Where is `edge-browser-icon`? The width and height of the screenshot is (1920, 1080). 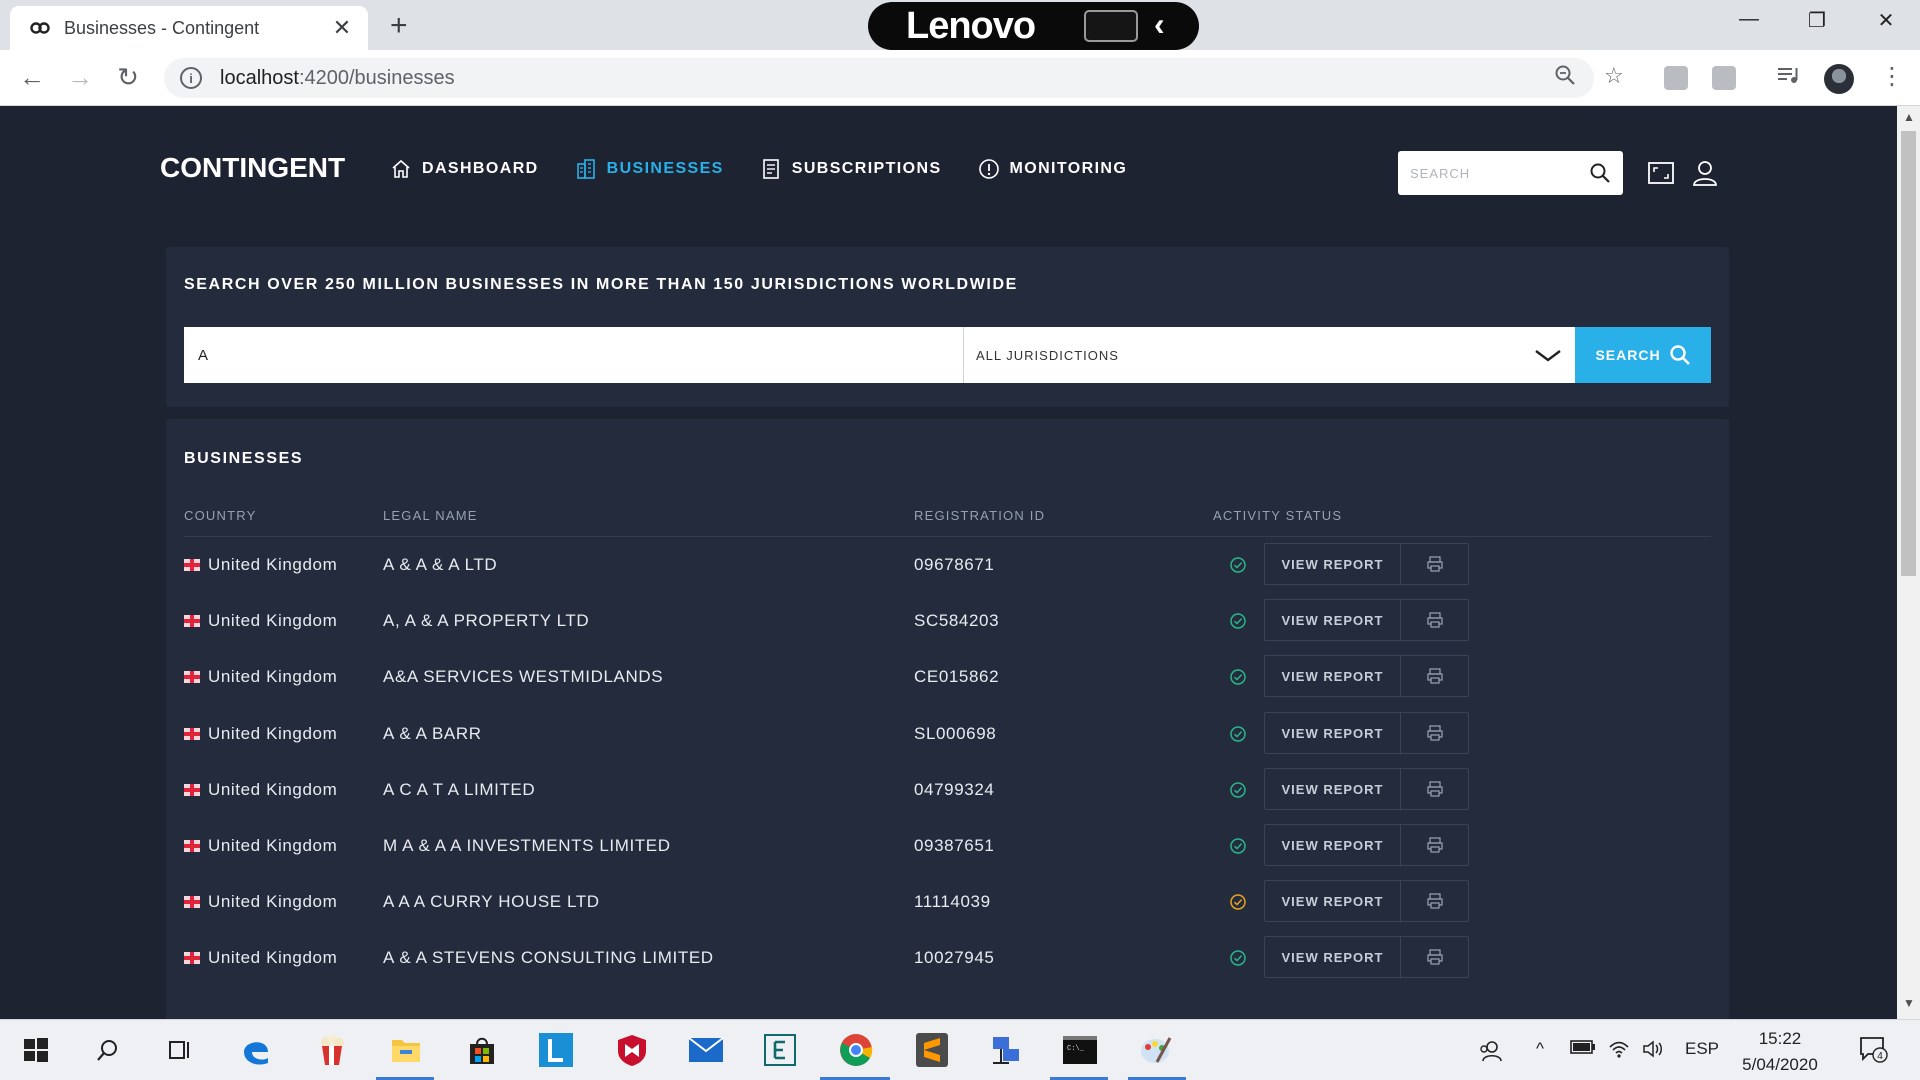 edge-browser-icon is located at coordinates (256, 1050).